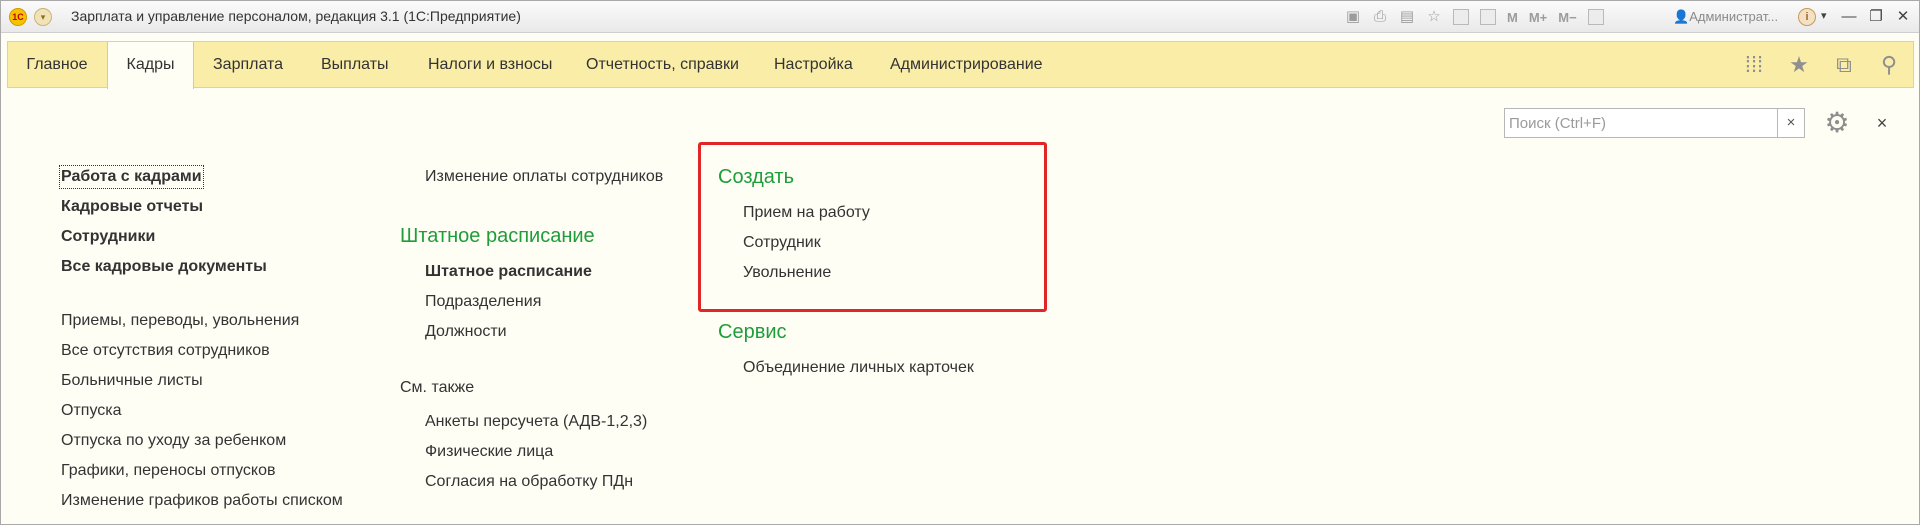 Image resolution: width=1920 pixels, height=525 pixels. Describe the element at coordinates (1538, 17) in the screenshot. I see `memory-plus-button: M+` at that location.